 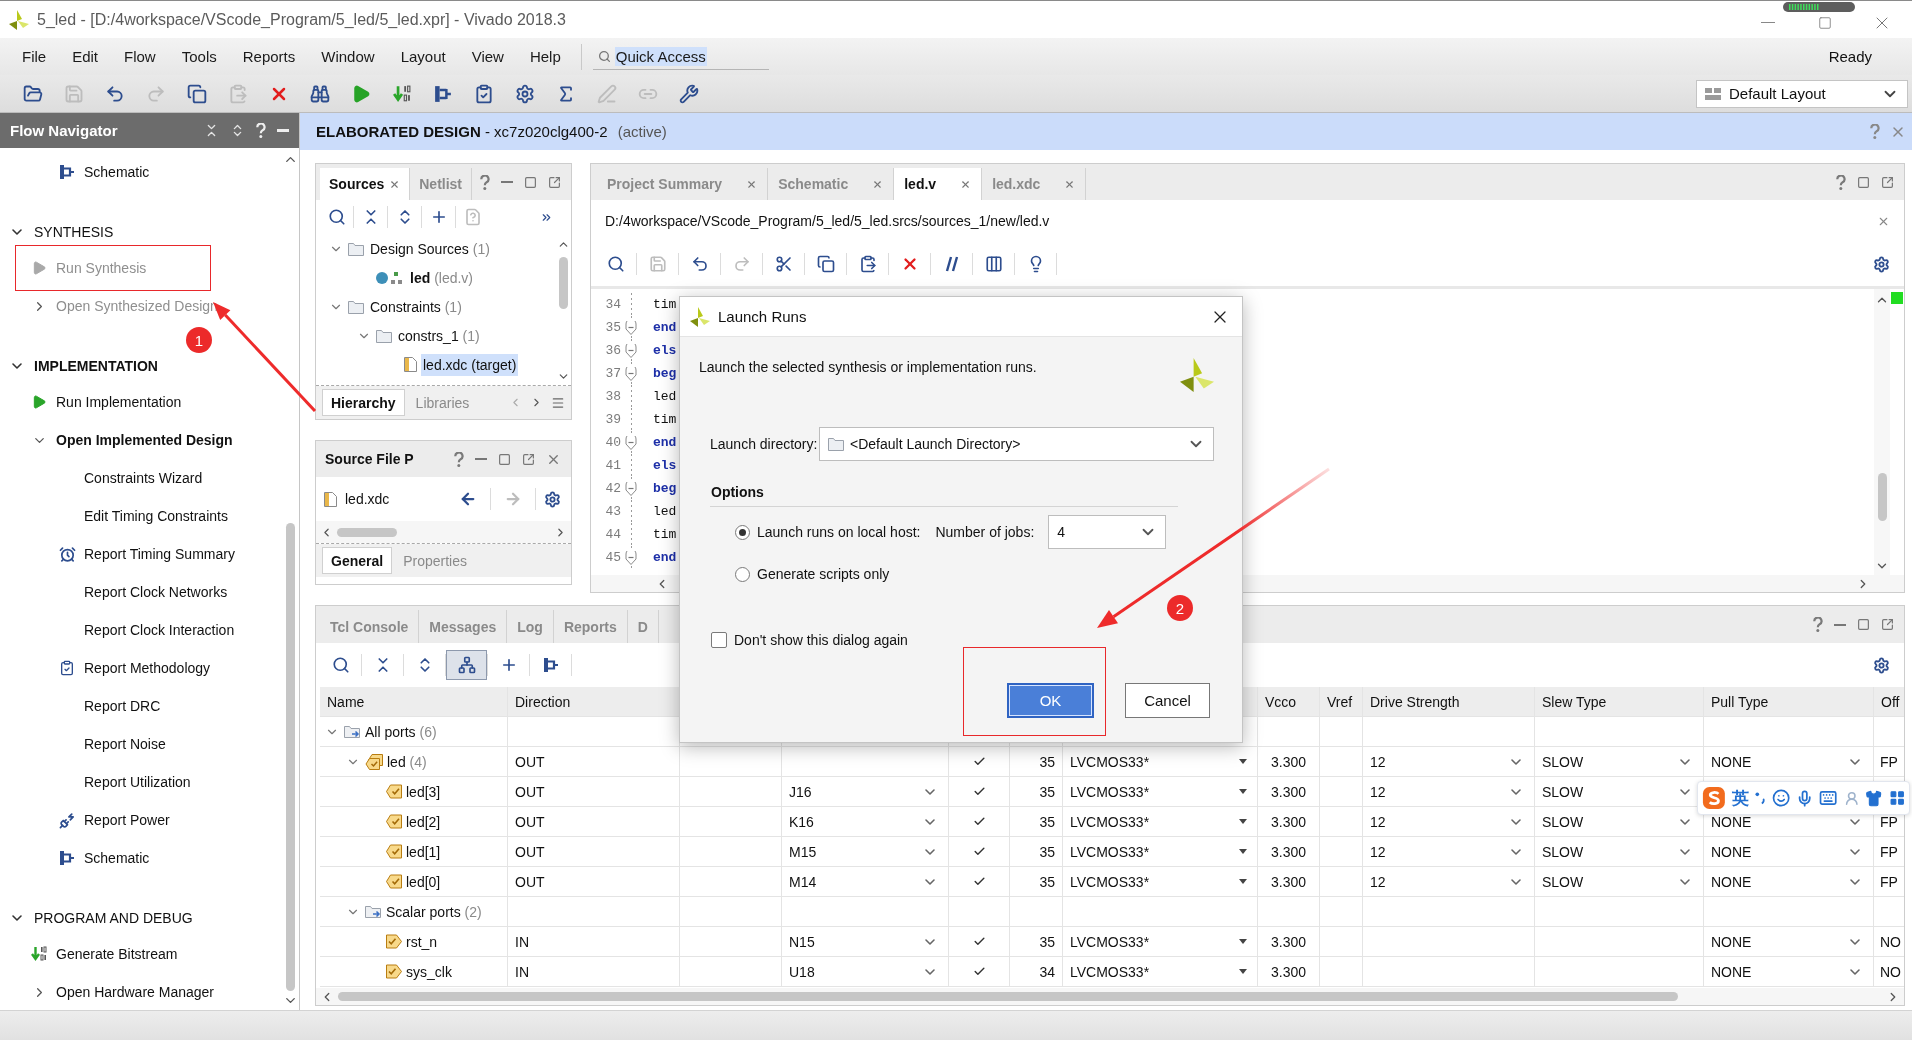 I want to click on section-heading: SYNTHESIS, so click(x=74, y=232).